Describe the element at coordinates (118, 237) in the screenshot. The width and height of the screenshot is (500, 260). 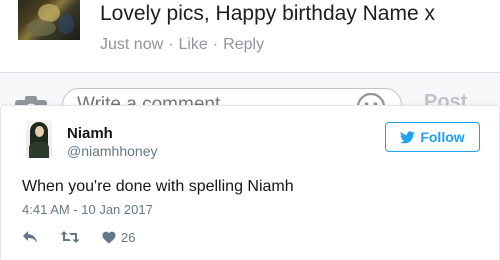
I see `like-action: 26` at that location.